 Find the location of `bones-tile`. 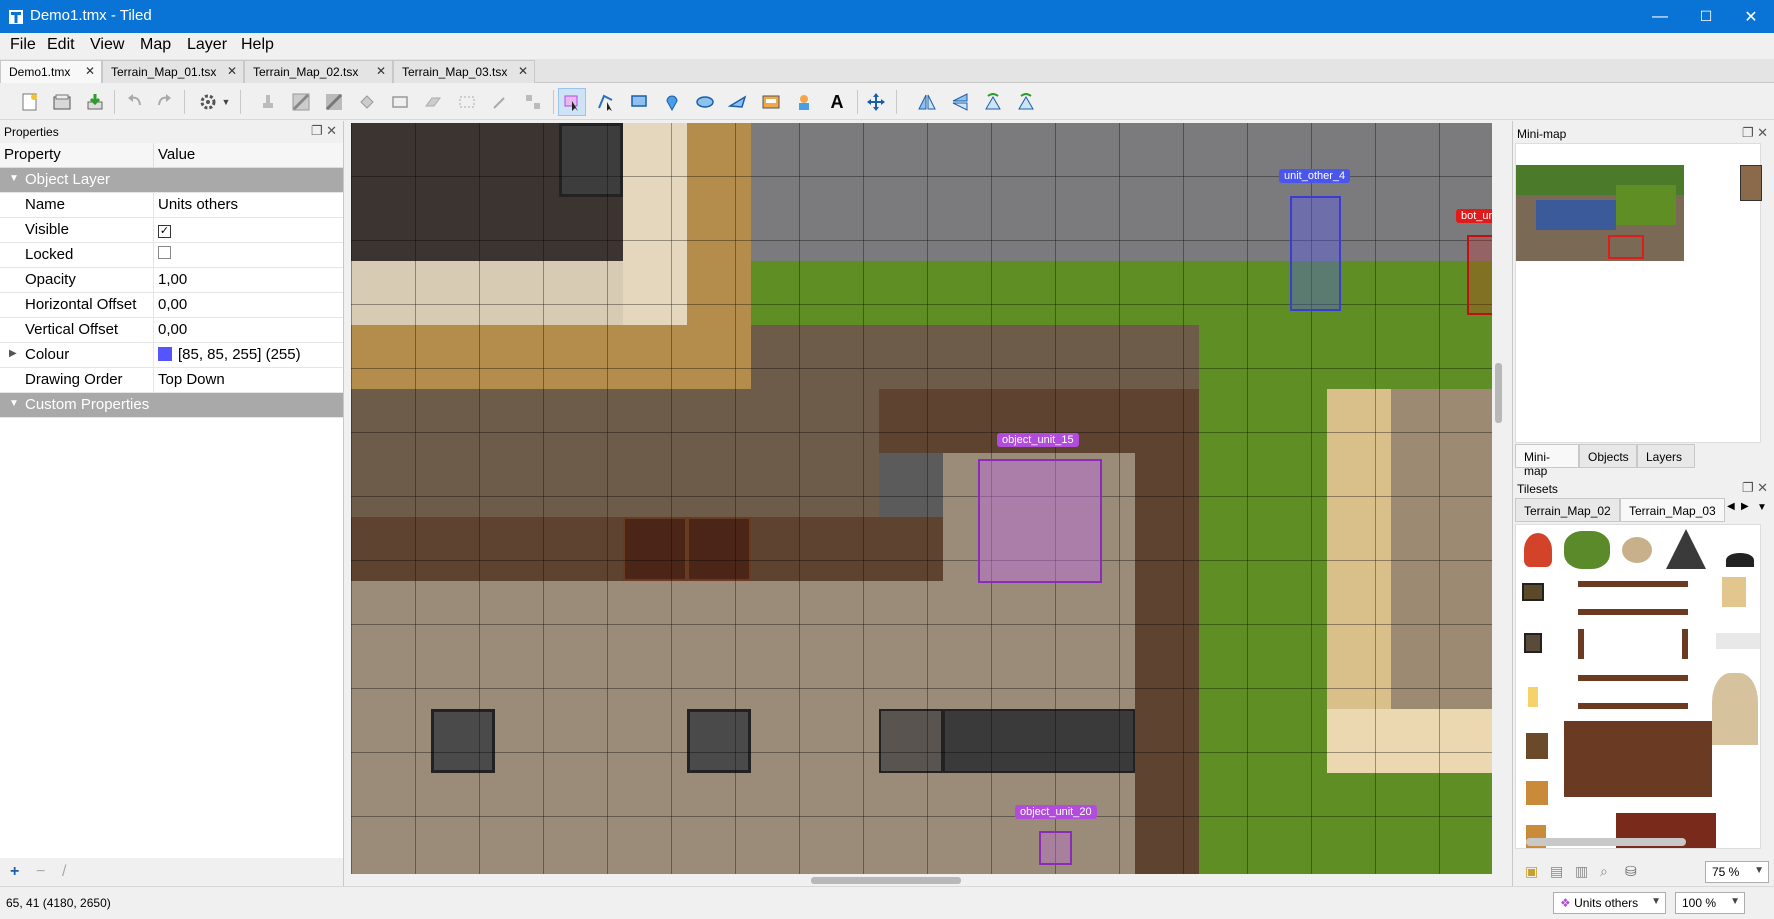

bones-tile is located at coordinates (1738, 641).